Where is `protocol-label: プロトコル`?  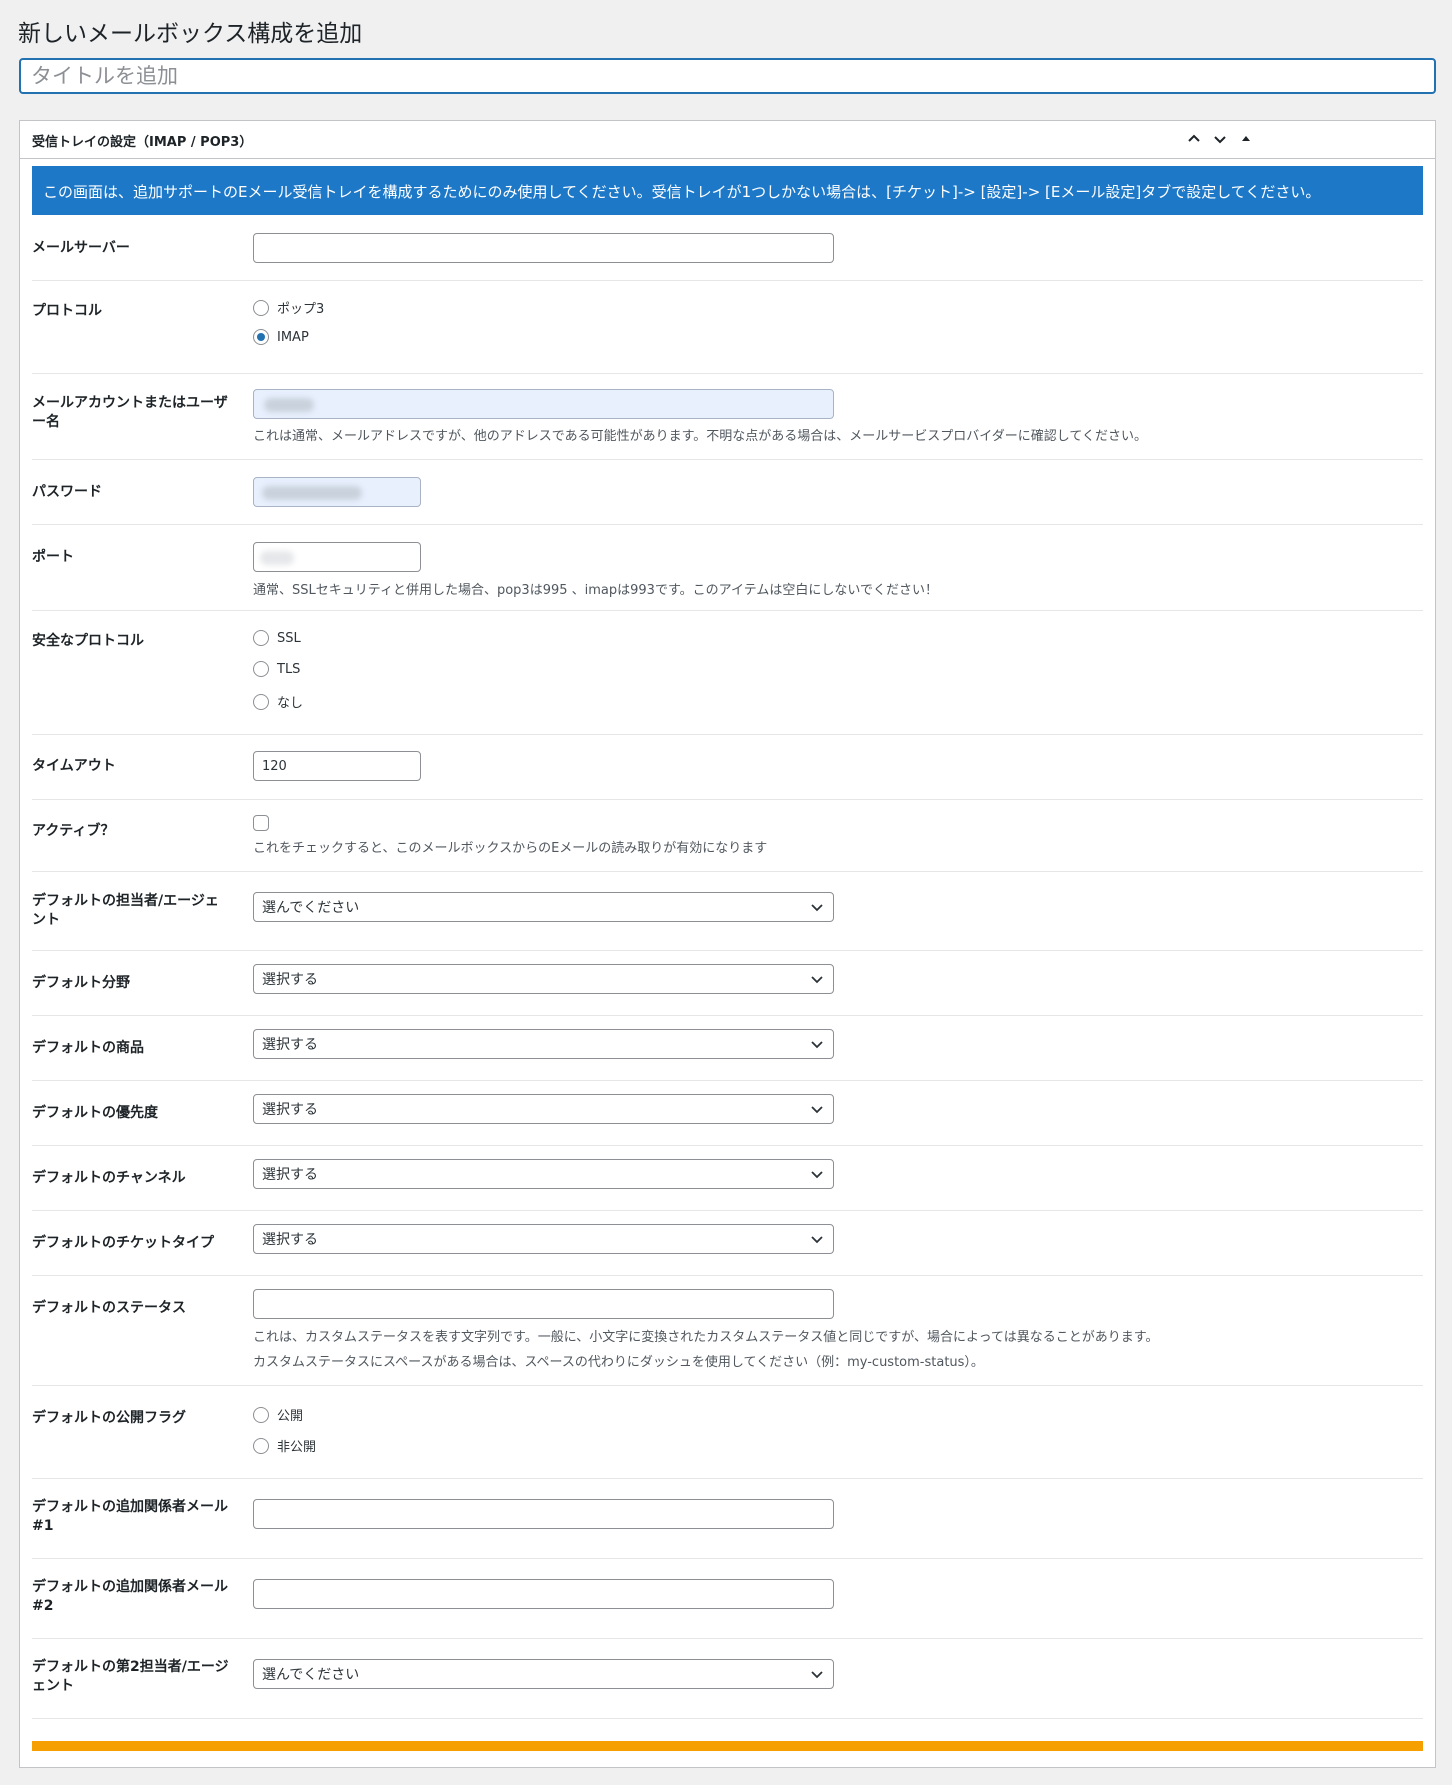
protocol-label: プロトコル is located at coordinates (67, 311).